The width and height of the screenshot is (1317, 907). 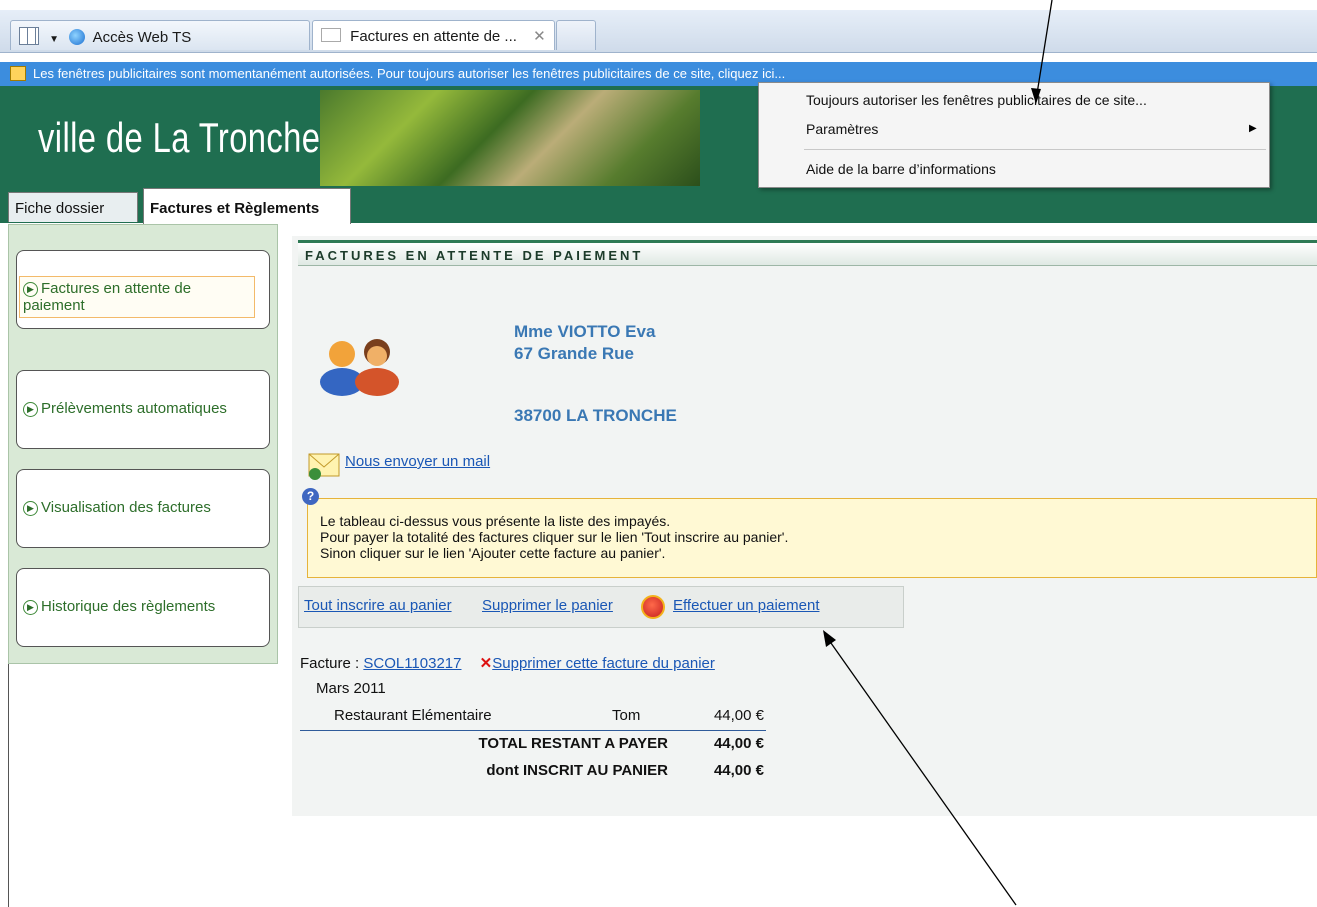 What do you see at coordinates (413, 715) in the screenshot?
I see `invoice-line-service: Restaurant Elémentaire` at bounding box center [413, 715].